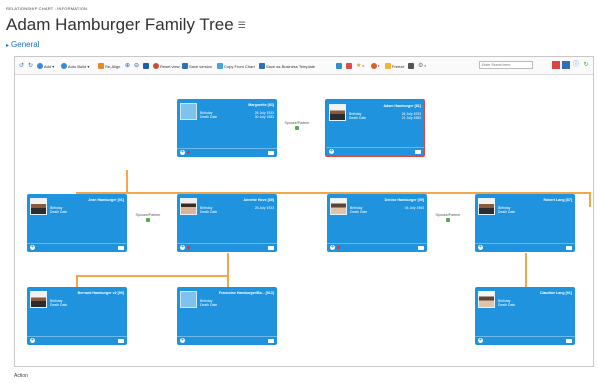 This screenshot has width=598, height=383. Describe the element at coordinates (556, 65) in the screenshot. I see `export-pdf-button` at that location.